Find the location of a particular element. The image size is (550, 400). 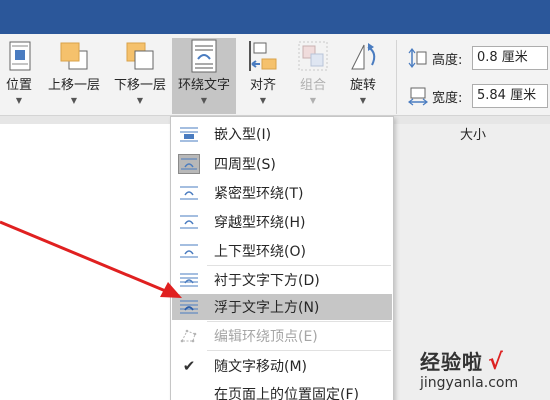

height-label: 高度: is located at coordinates (447, 60).